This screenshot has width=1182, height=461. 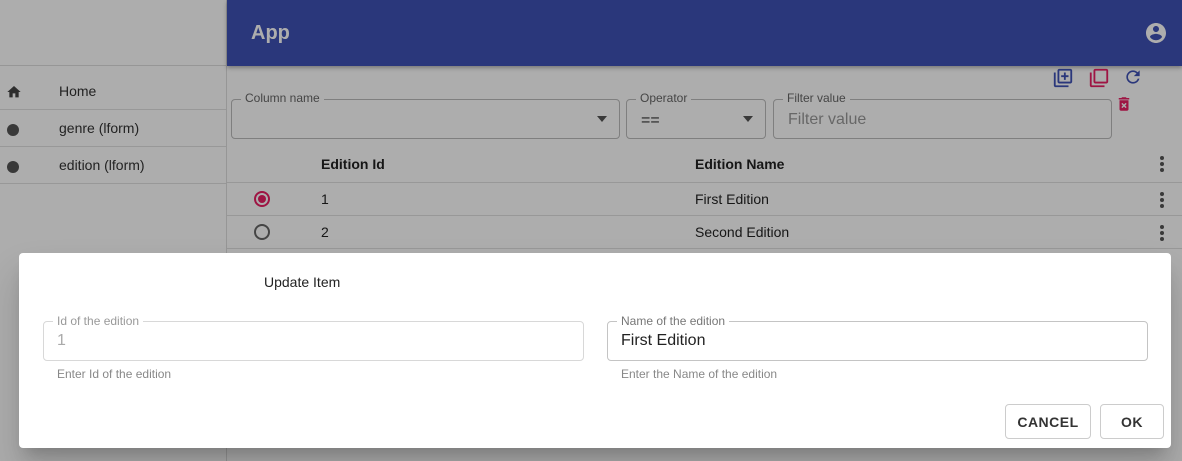 What do you see at coordinates (1132, 421) in the screenshot?
I see `ok-button: OK` at bounding box center [1132, 421].